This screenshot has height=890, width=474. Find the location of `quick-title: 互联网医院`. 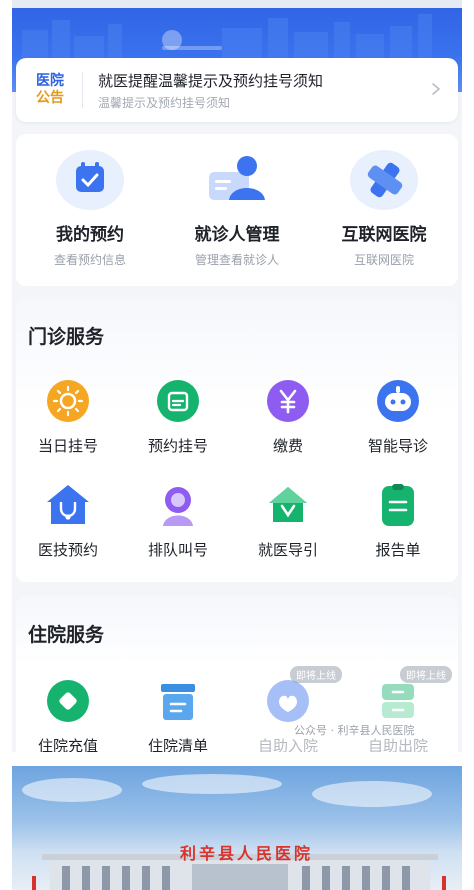

quick-title: 互联网医院 is located at coordinates (384, 235).